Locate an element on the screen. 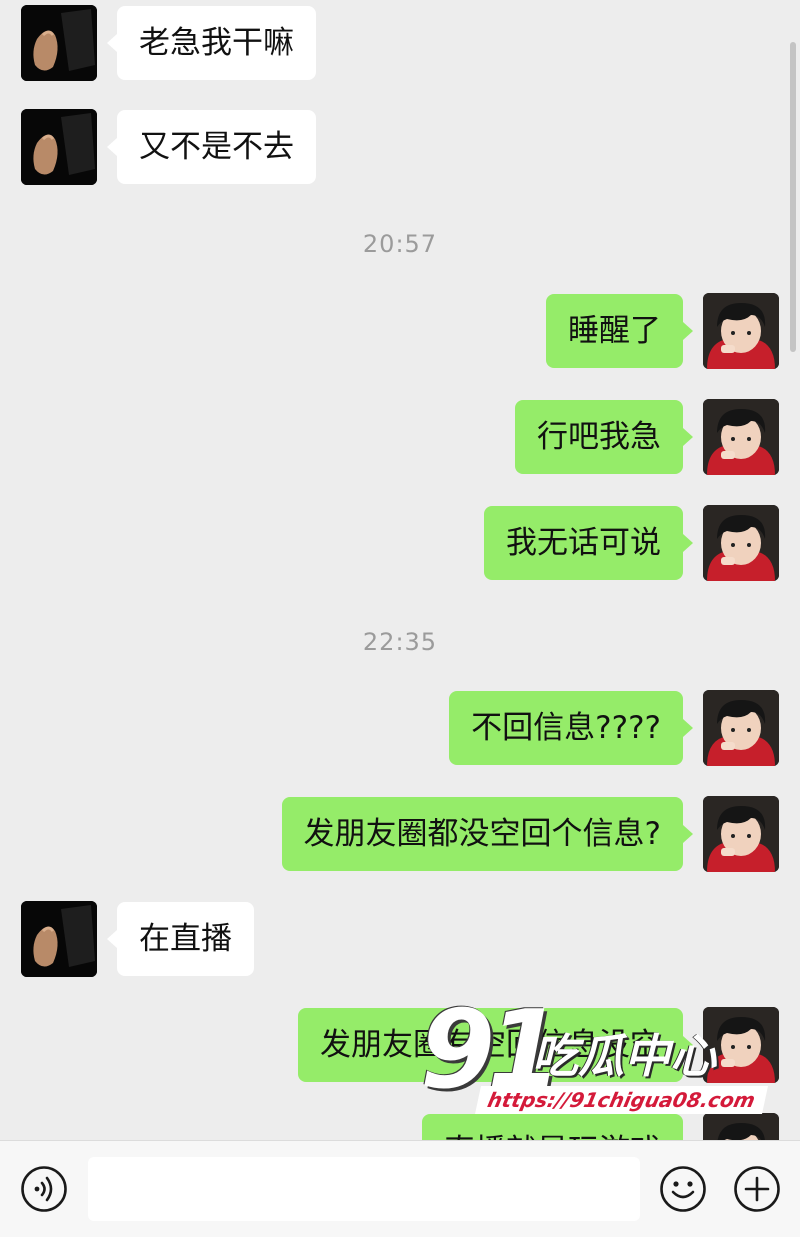 The width and height of the screenshot is (800, 1237). message-row-outgoing: 发朋友圈都没空回个信息? is located at coordinates (479, 834).